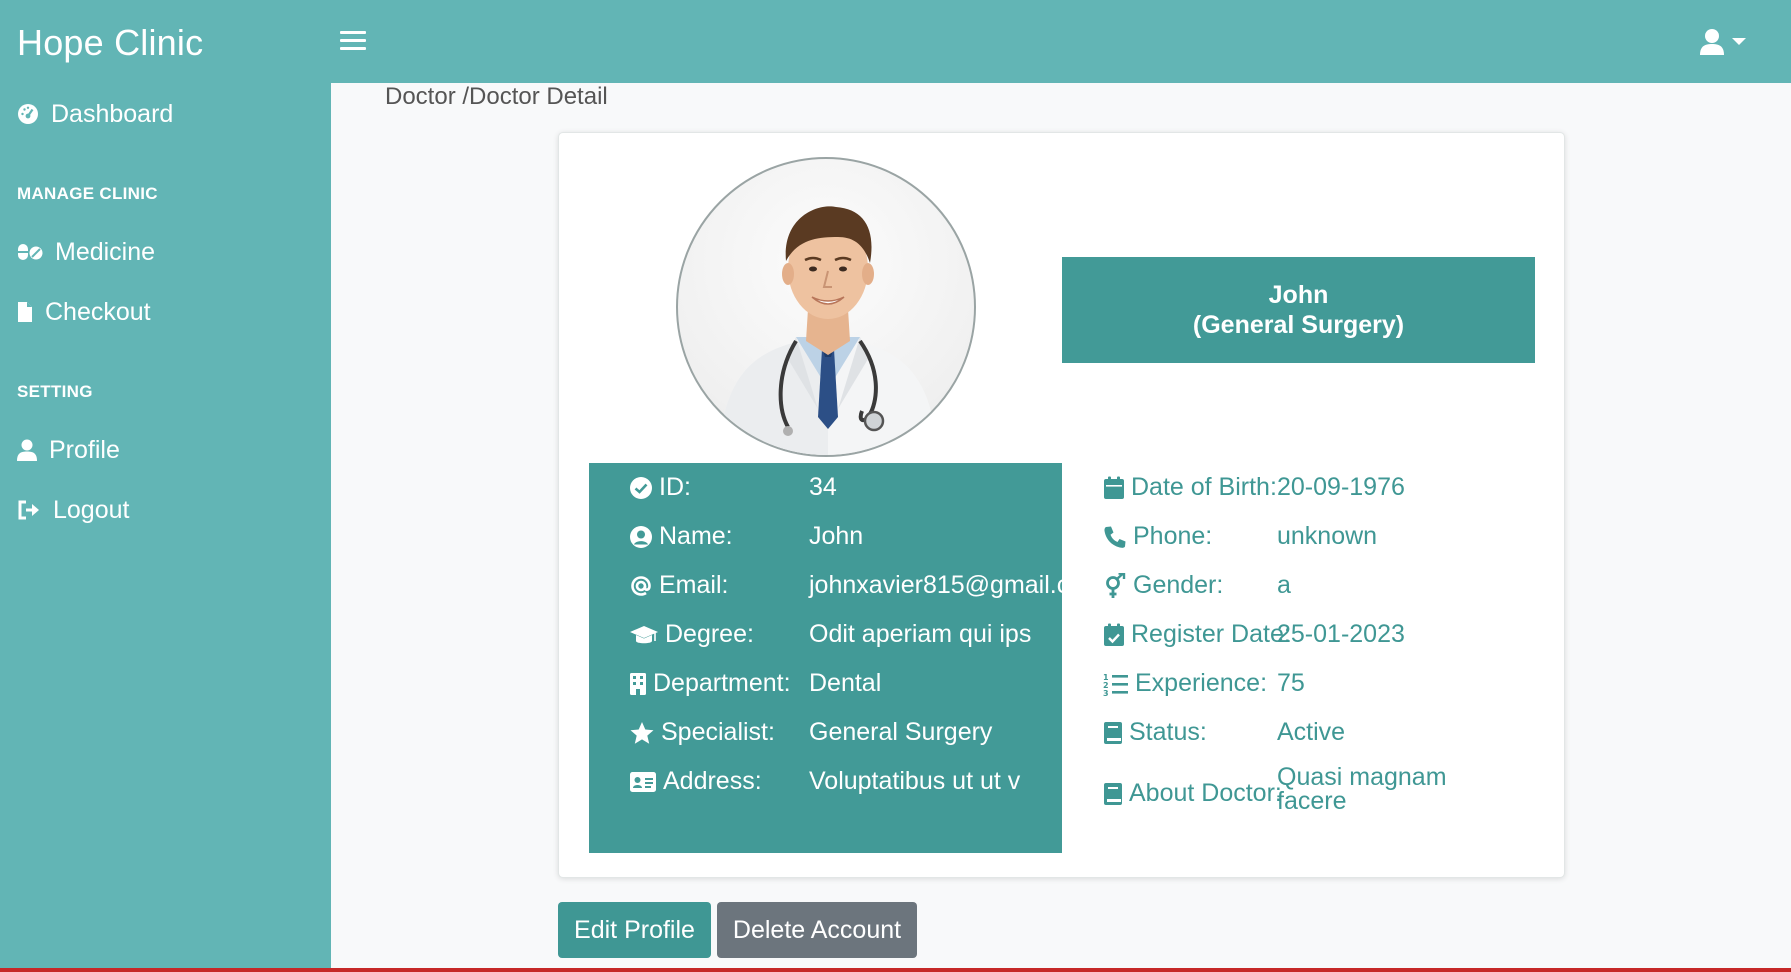 This screenshot has height=972, width=1791. I want to click on sidebar-item-logout: Logout, so click(73, 510).